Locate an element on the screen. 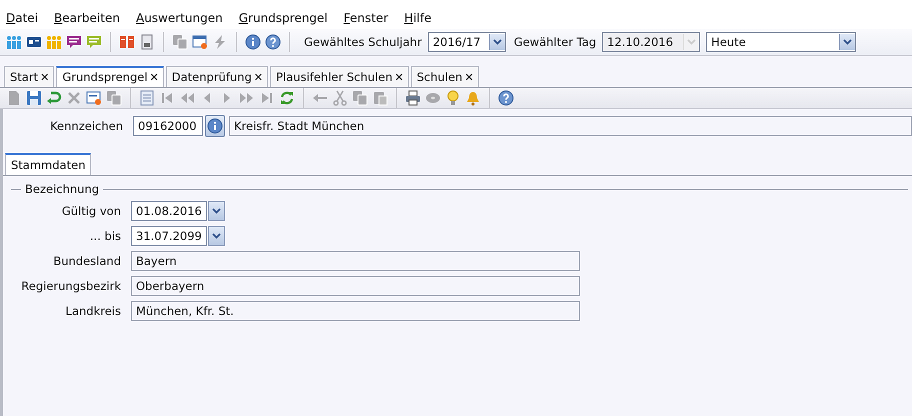  field-label: Bundesland is located at coordinates (87, 261).